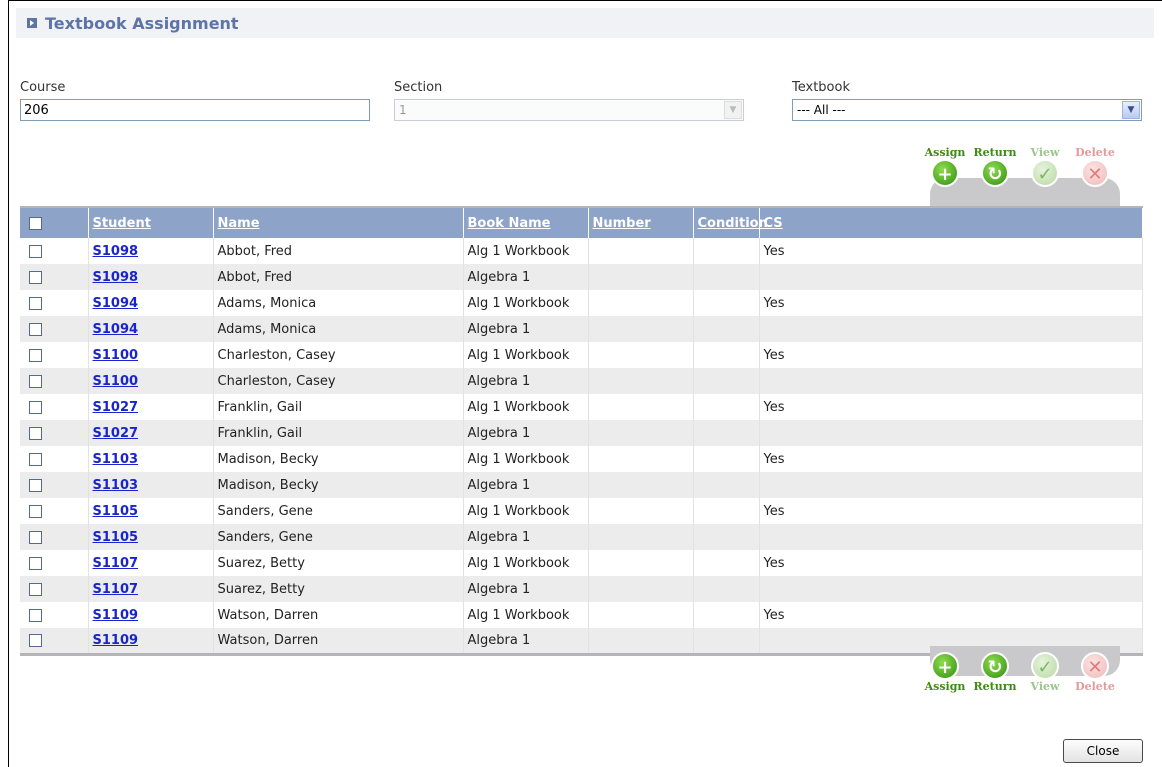  Describe the element at coordinates (338, 511) in the screenshot. I see `student-name-cell: Sanders, Gene` at that location.